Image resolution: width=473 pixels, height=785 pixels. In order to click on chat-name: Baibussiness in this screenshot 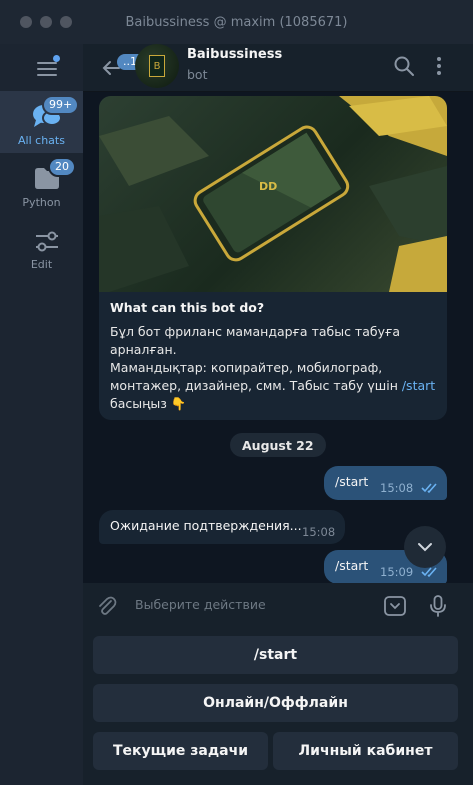, I will do `click(234, 54)`.